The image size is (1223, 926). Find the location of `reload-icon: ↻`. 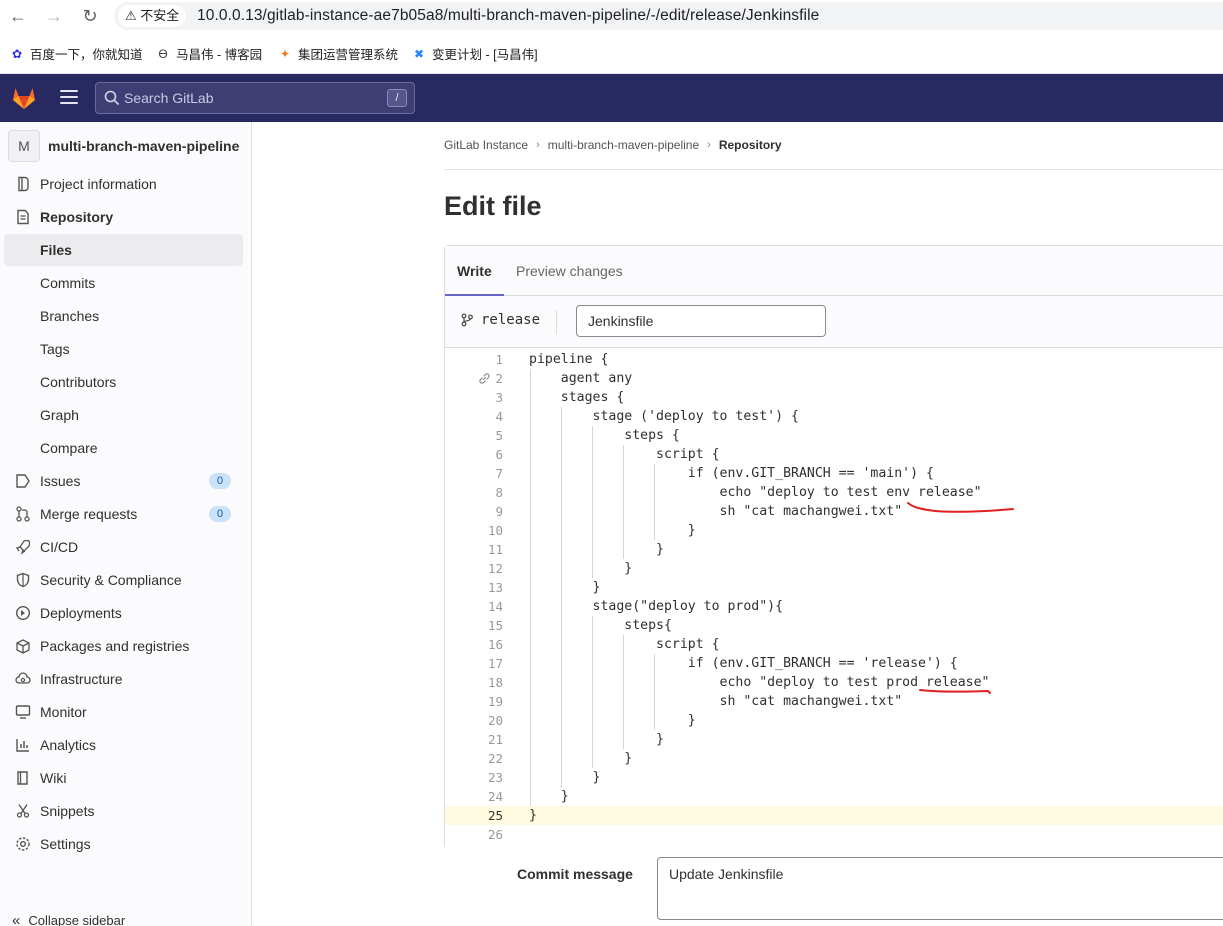

reload-icon: ↻ is located at coordinates (90, 16).